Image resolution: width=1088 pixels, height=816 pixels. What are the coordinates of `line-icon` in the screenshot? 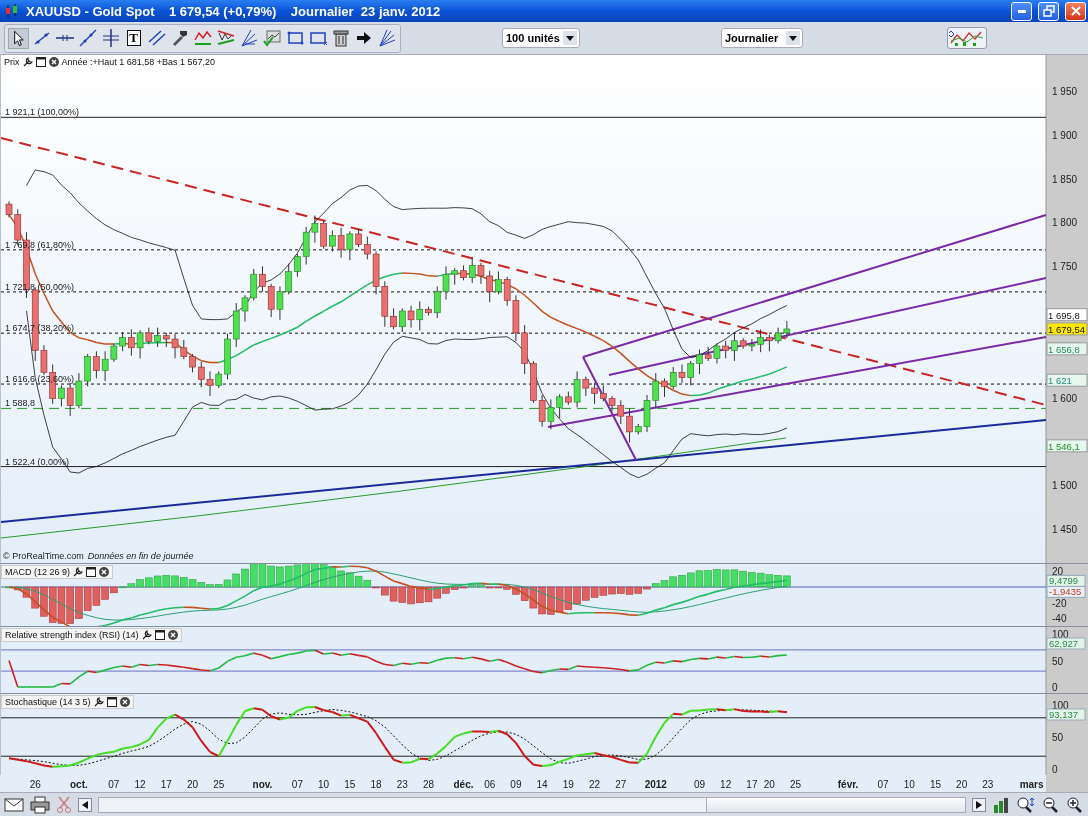 It's located at (87, 38).